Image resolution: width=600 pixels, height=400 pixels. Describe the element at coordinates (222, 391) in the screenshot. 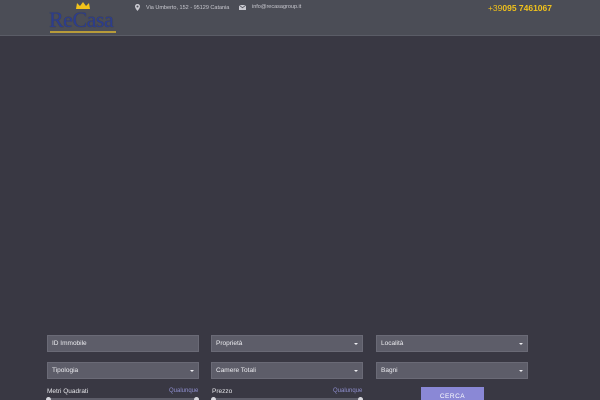

I see `prezzo-label: Prezzo` at that location.